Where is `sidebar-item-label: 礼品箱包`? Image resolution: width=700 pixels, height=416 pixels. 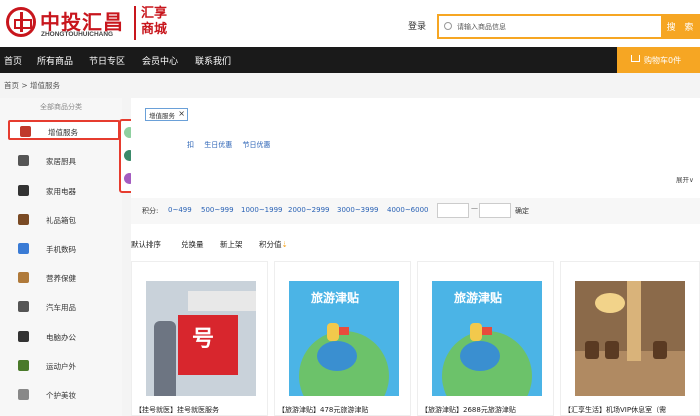
sidebar-item-label: 礼品箱包 is located at coordinates (61, 220).